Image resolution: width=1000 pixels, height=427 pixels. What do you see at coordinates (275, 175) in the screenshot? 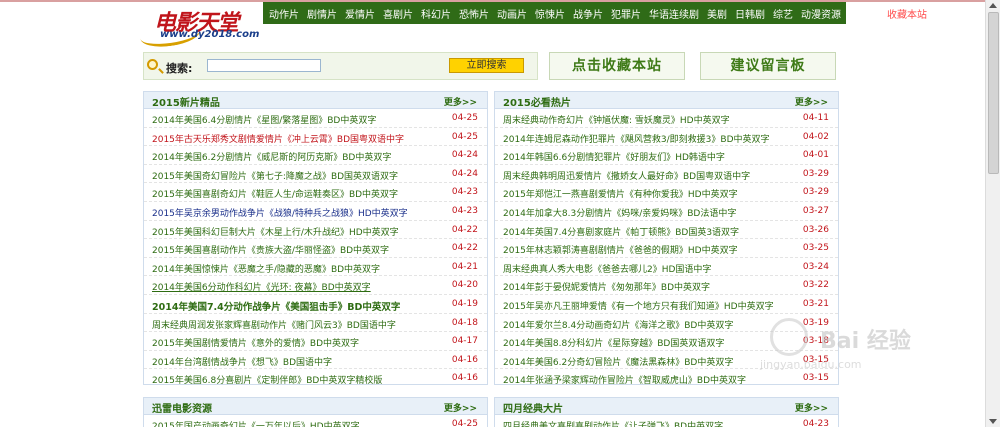
I see `movie-title: 2015年美国奇幻冒险片《第七子:降魔之战》BD国英双语双字` at bounding box center [275, 175].